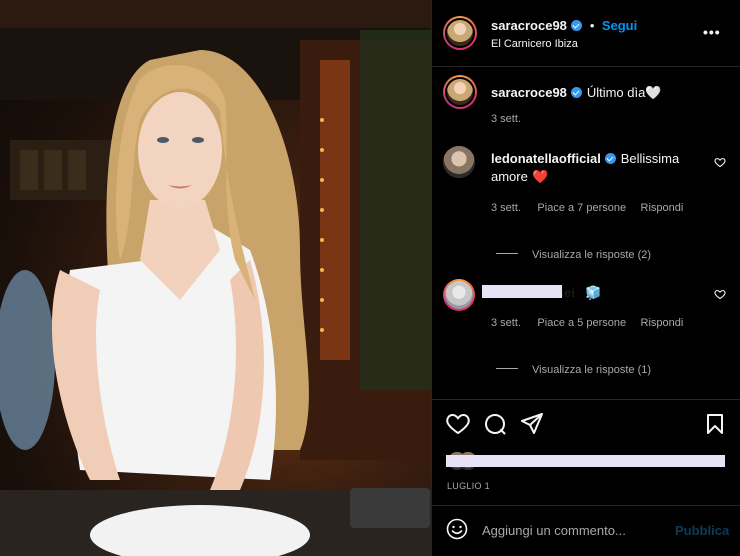 The height and width of the screenshot is (556, 740). What do you see at coordinates (619, 25) in the screenshot?
I see `follow-button: Segui` at bounding box center [619, 25].